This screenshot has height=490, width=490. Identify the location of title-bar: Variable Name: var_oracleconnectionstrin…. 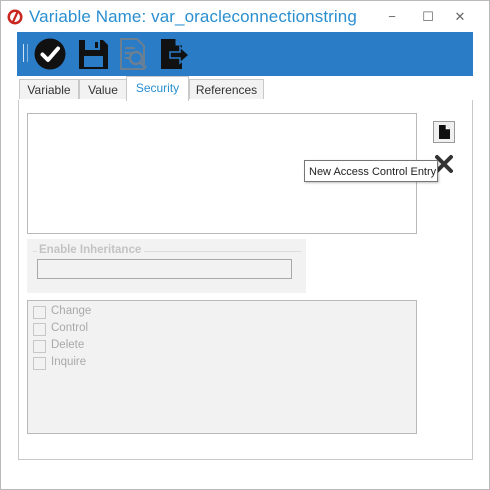
(245, 17).